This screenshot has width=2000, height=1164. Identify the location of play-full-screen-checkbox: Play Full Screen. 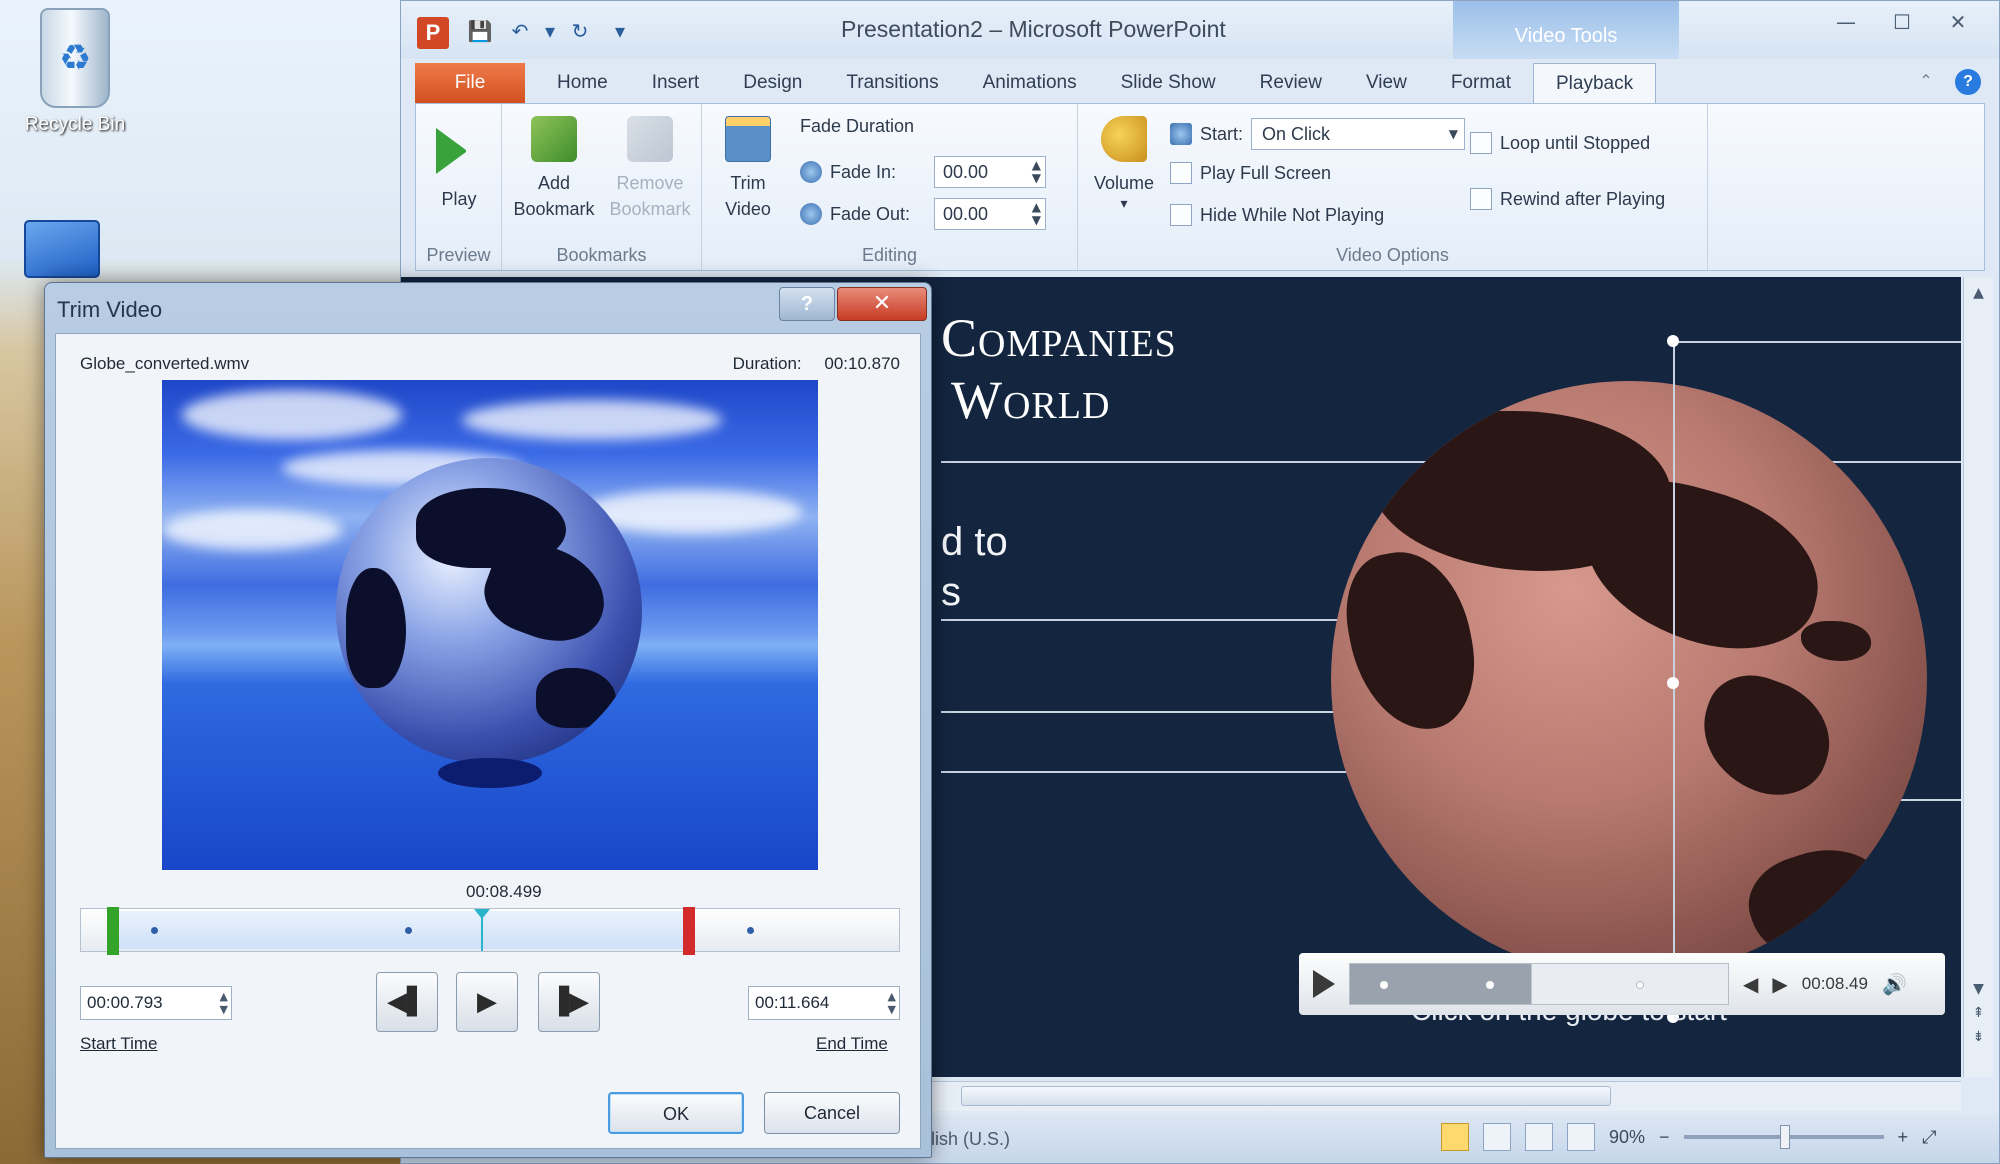
(1250, 173).